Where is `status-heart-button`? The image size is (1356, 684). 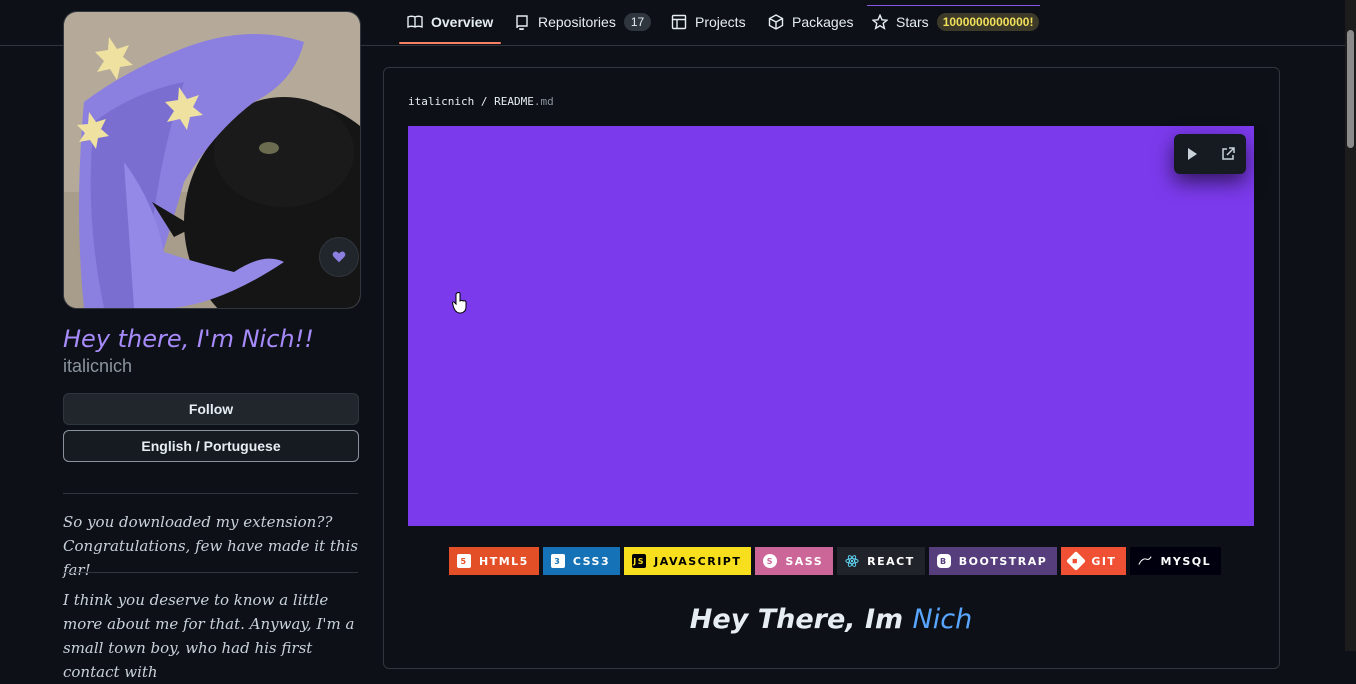
status-heart-button is located at coordinates (339, 257).